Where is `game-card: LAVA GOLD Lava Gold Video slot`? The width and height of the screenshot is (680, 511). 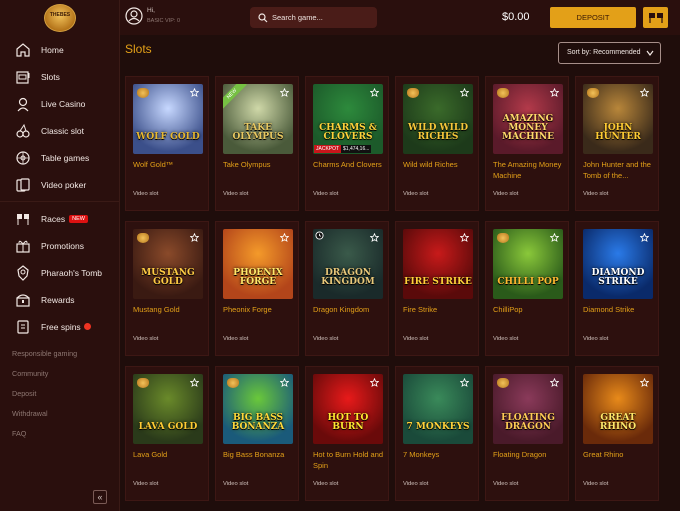 game-card: LAVA GOLD Lava Gold Video slot is located at coordinates (167, 433).